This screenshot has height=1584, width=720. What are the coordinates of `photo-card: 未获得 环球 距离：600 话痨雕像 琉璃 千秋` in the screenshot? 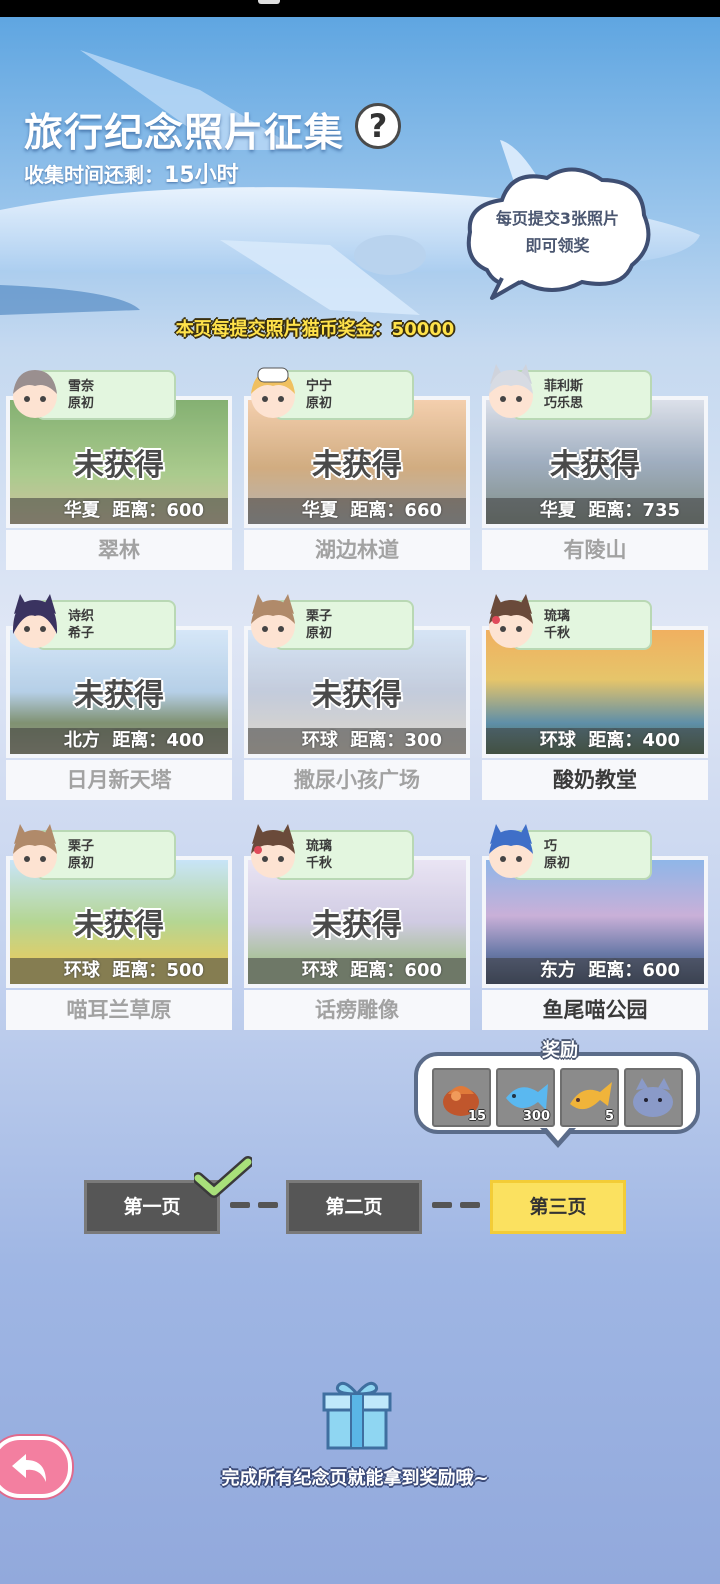 It's located at (357, 928).